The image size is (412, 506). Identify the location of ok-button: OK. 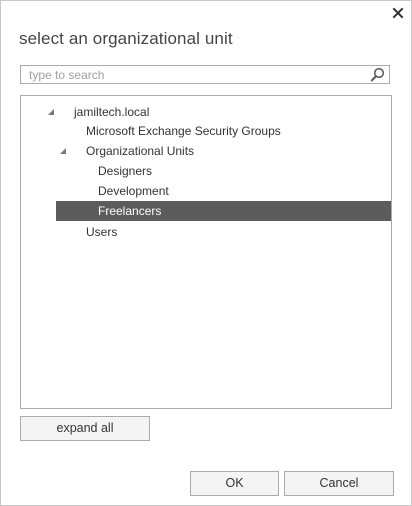
(234, 483).